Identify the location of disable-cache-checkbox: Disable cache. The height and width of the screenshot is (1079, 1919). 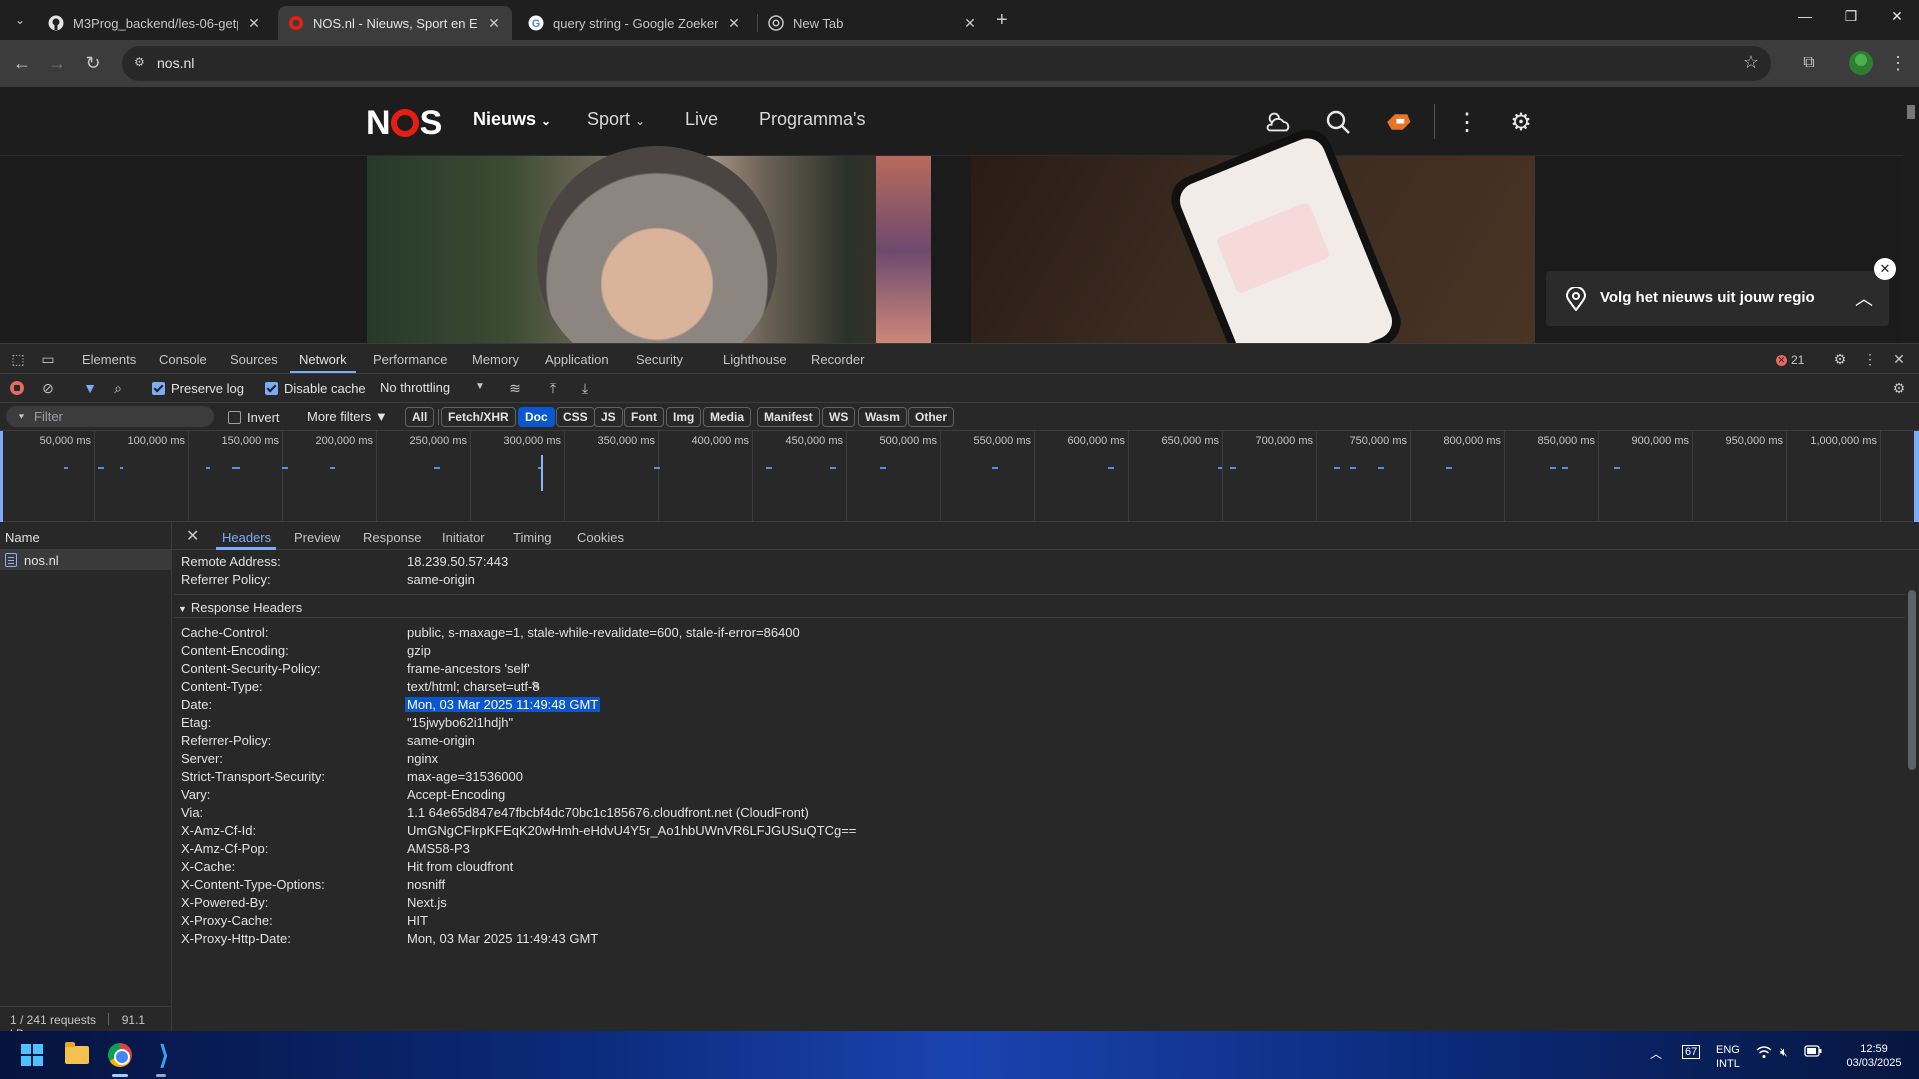
(315, 388).